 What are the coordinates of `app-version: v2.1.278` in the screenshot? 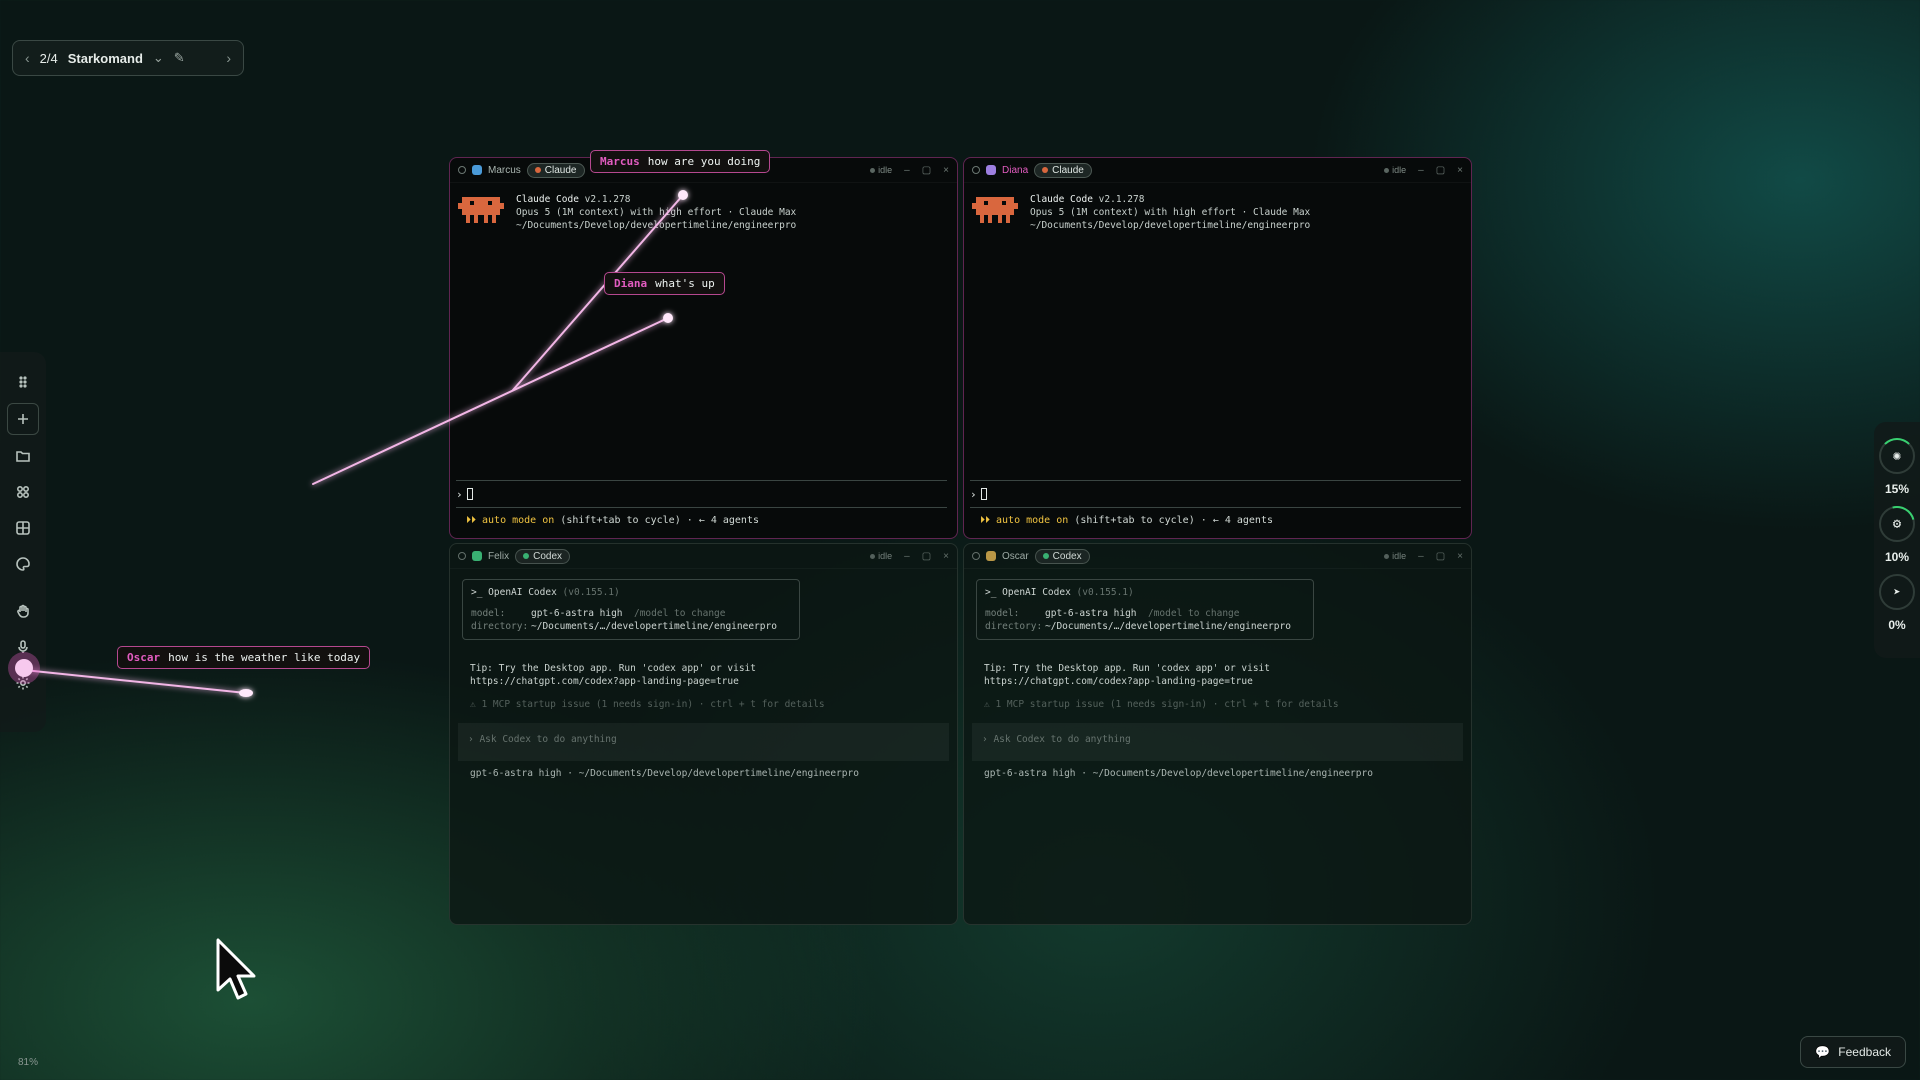 It's located at (1121, 199).